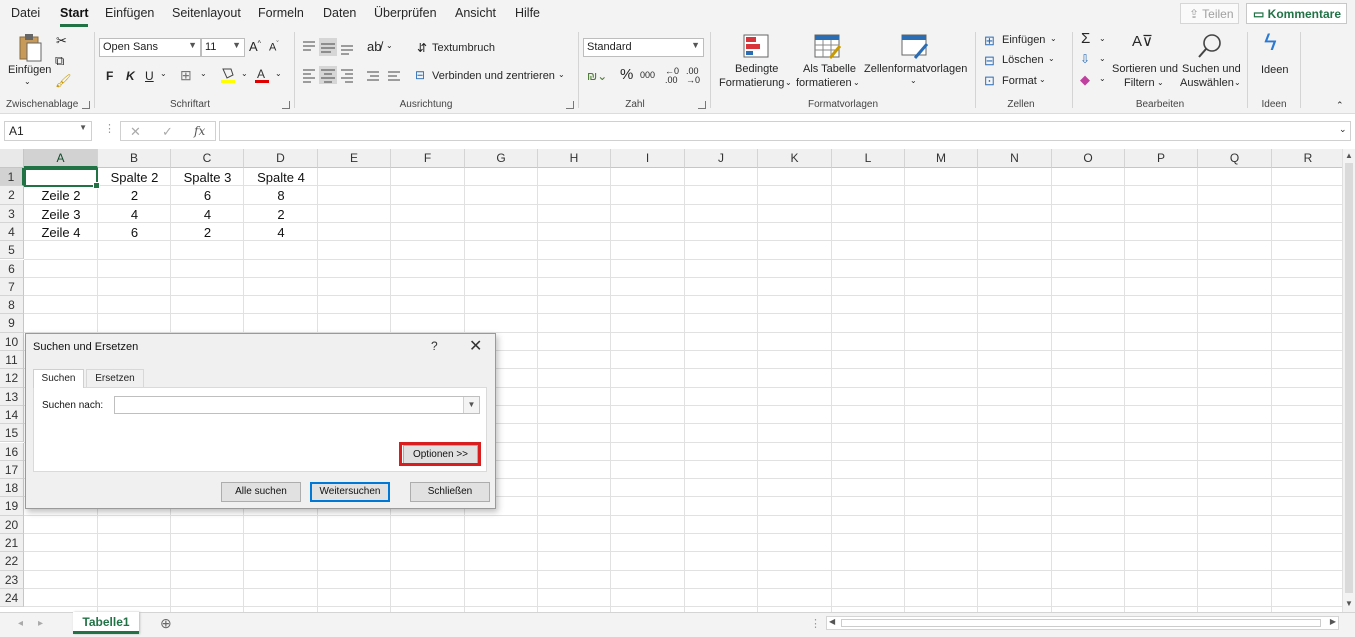 The width and height of the screenshot is (1355, 637). What do you see at coordinates (648, 158) in the screenshot?
I see `column-header-I: I` at bounding box center [648, 158].